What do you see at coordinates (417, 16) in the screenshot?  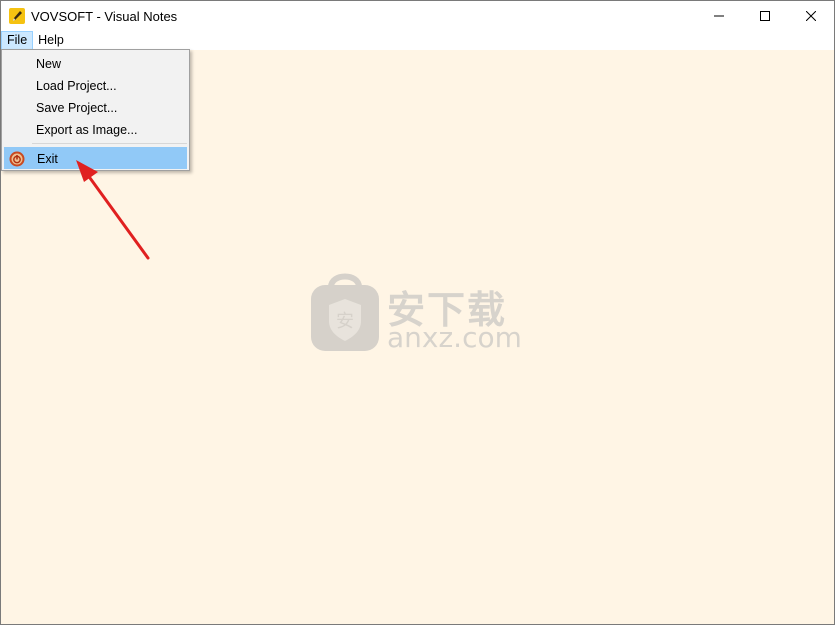 I see `title-bar: VOVSOFT - Visual Notes` at bounding box center [417, 16].